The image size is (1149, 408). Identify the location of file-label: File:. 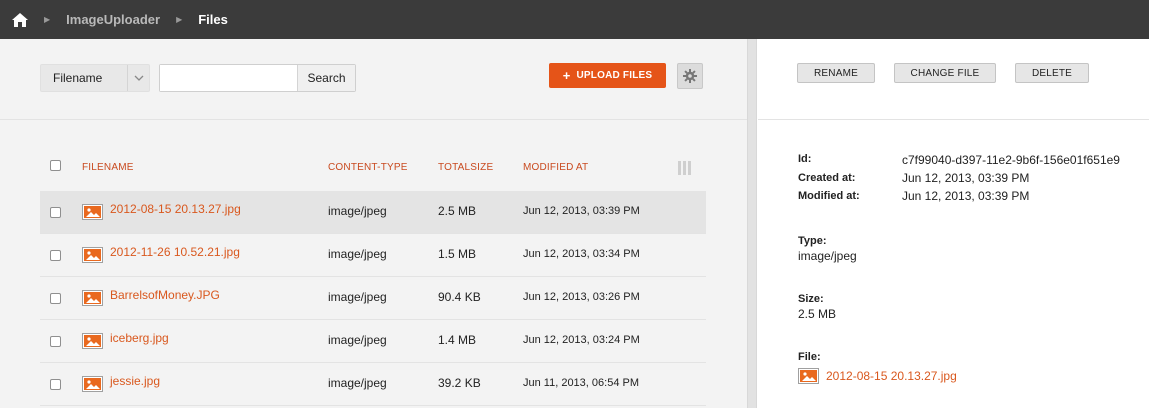
(809, 357).